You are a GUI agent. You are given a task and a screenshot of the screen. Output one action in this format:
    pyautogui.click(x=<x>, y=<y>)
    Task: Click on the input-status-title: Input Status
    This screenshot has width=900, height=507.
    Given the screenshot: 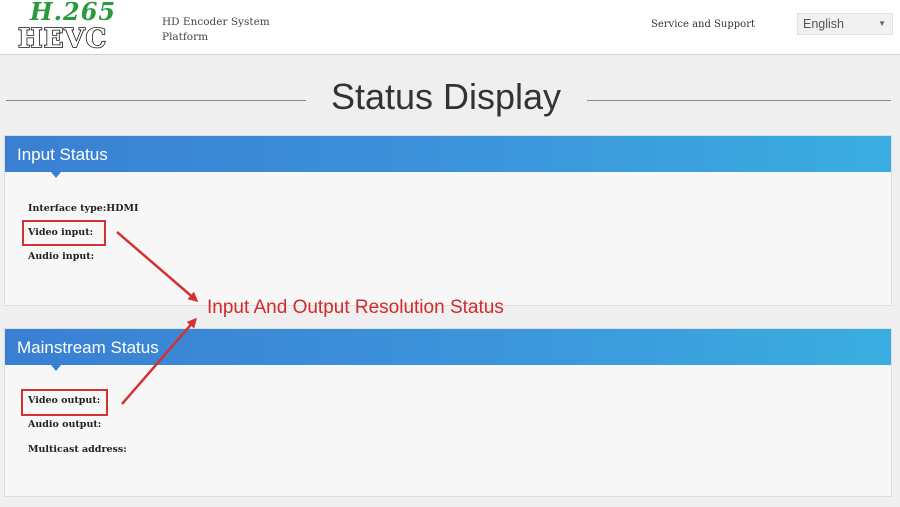 What is the action you would take?
    pyautogui.click(x=62, y=154)
    